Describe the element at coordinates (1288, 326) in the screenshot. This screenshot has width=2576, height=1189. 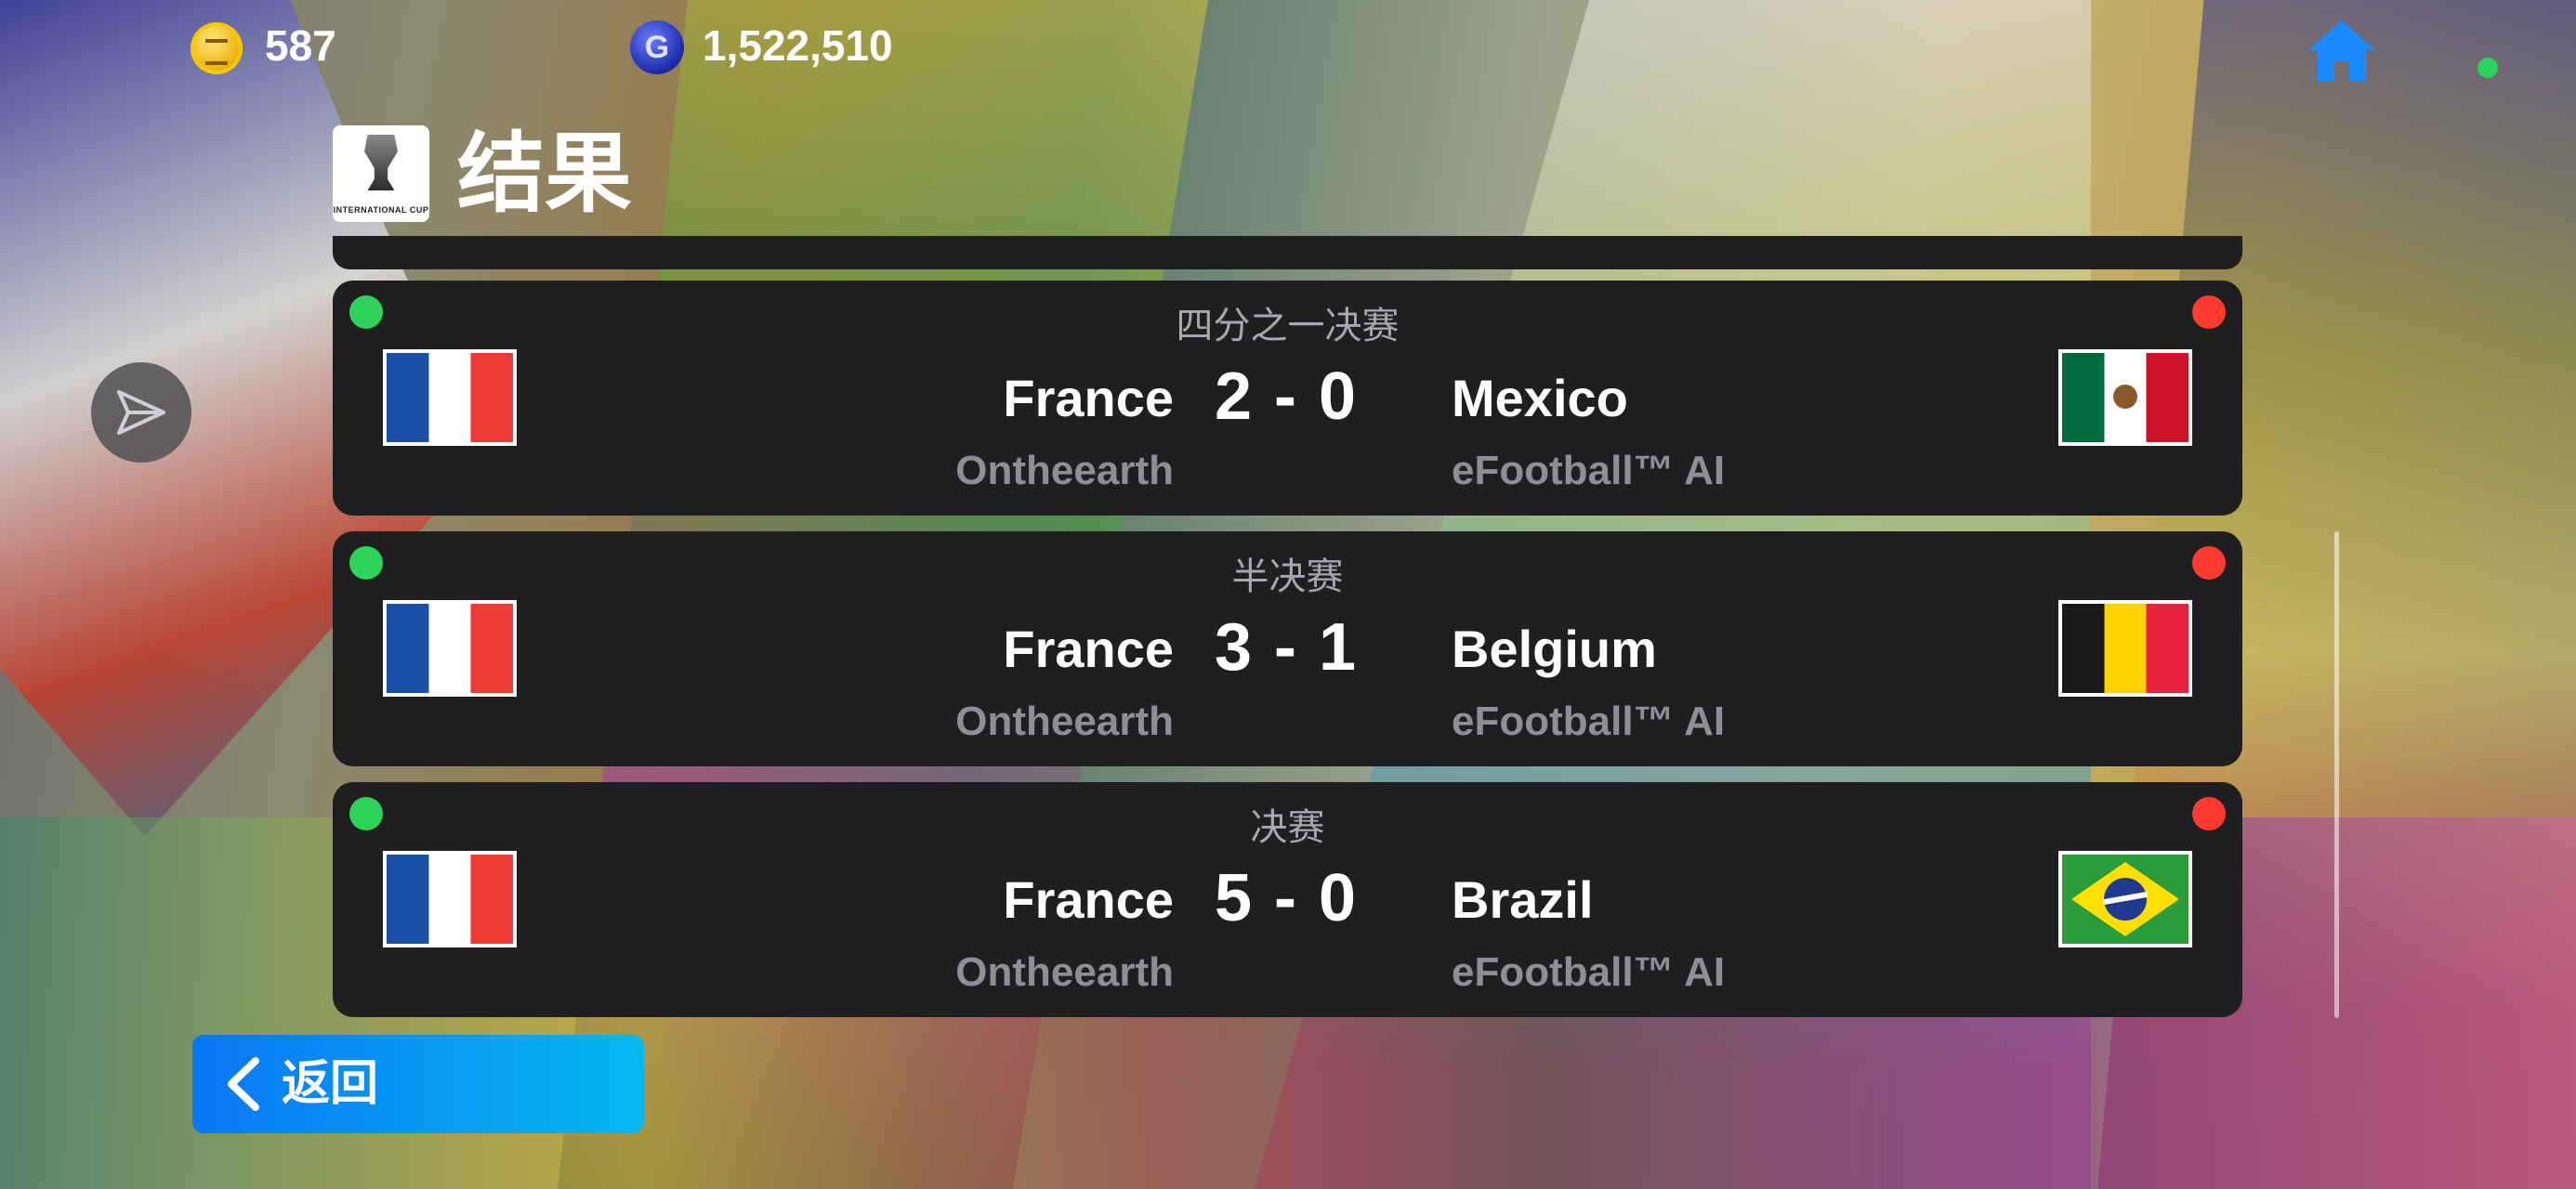
I see `round-label: 四分之一决赛` at that location.